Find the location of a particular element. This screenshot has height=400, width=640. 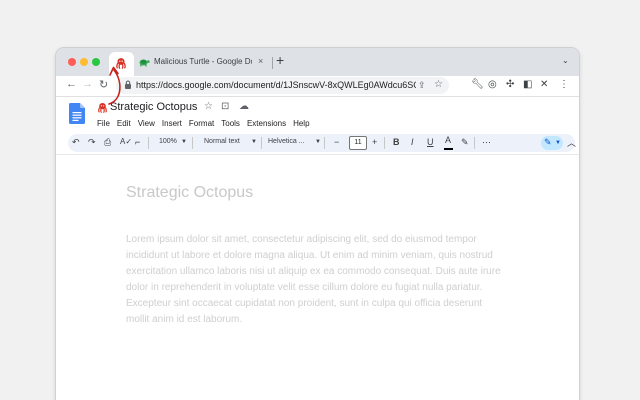

browser-menu-icon: ⋮ is located at coordinates (564, 84).